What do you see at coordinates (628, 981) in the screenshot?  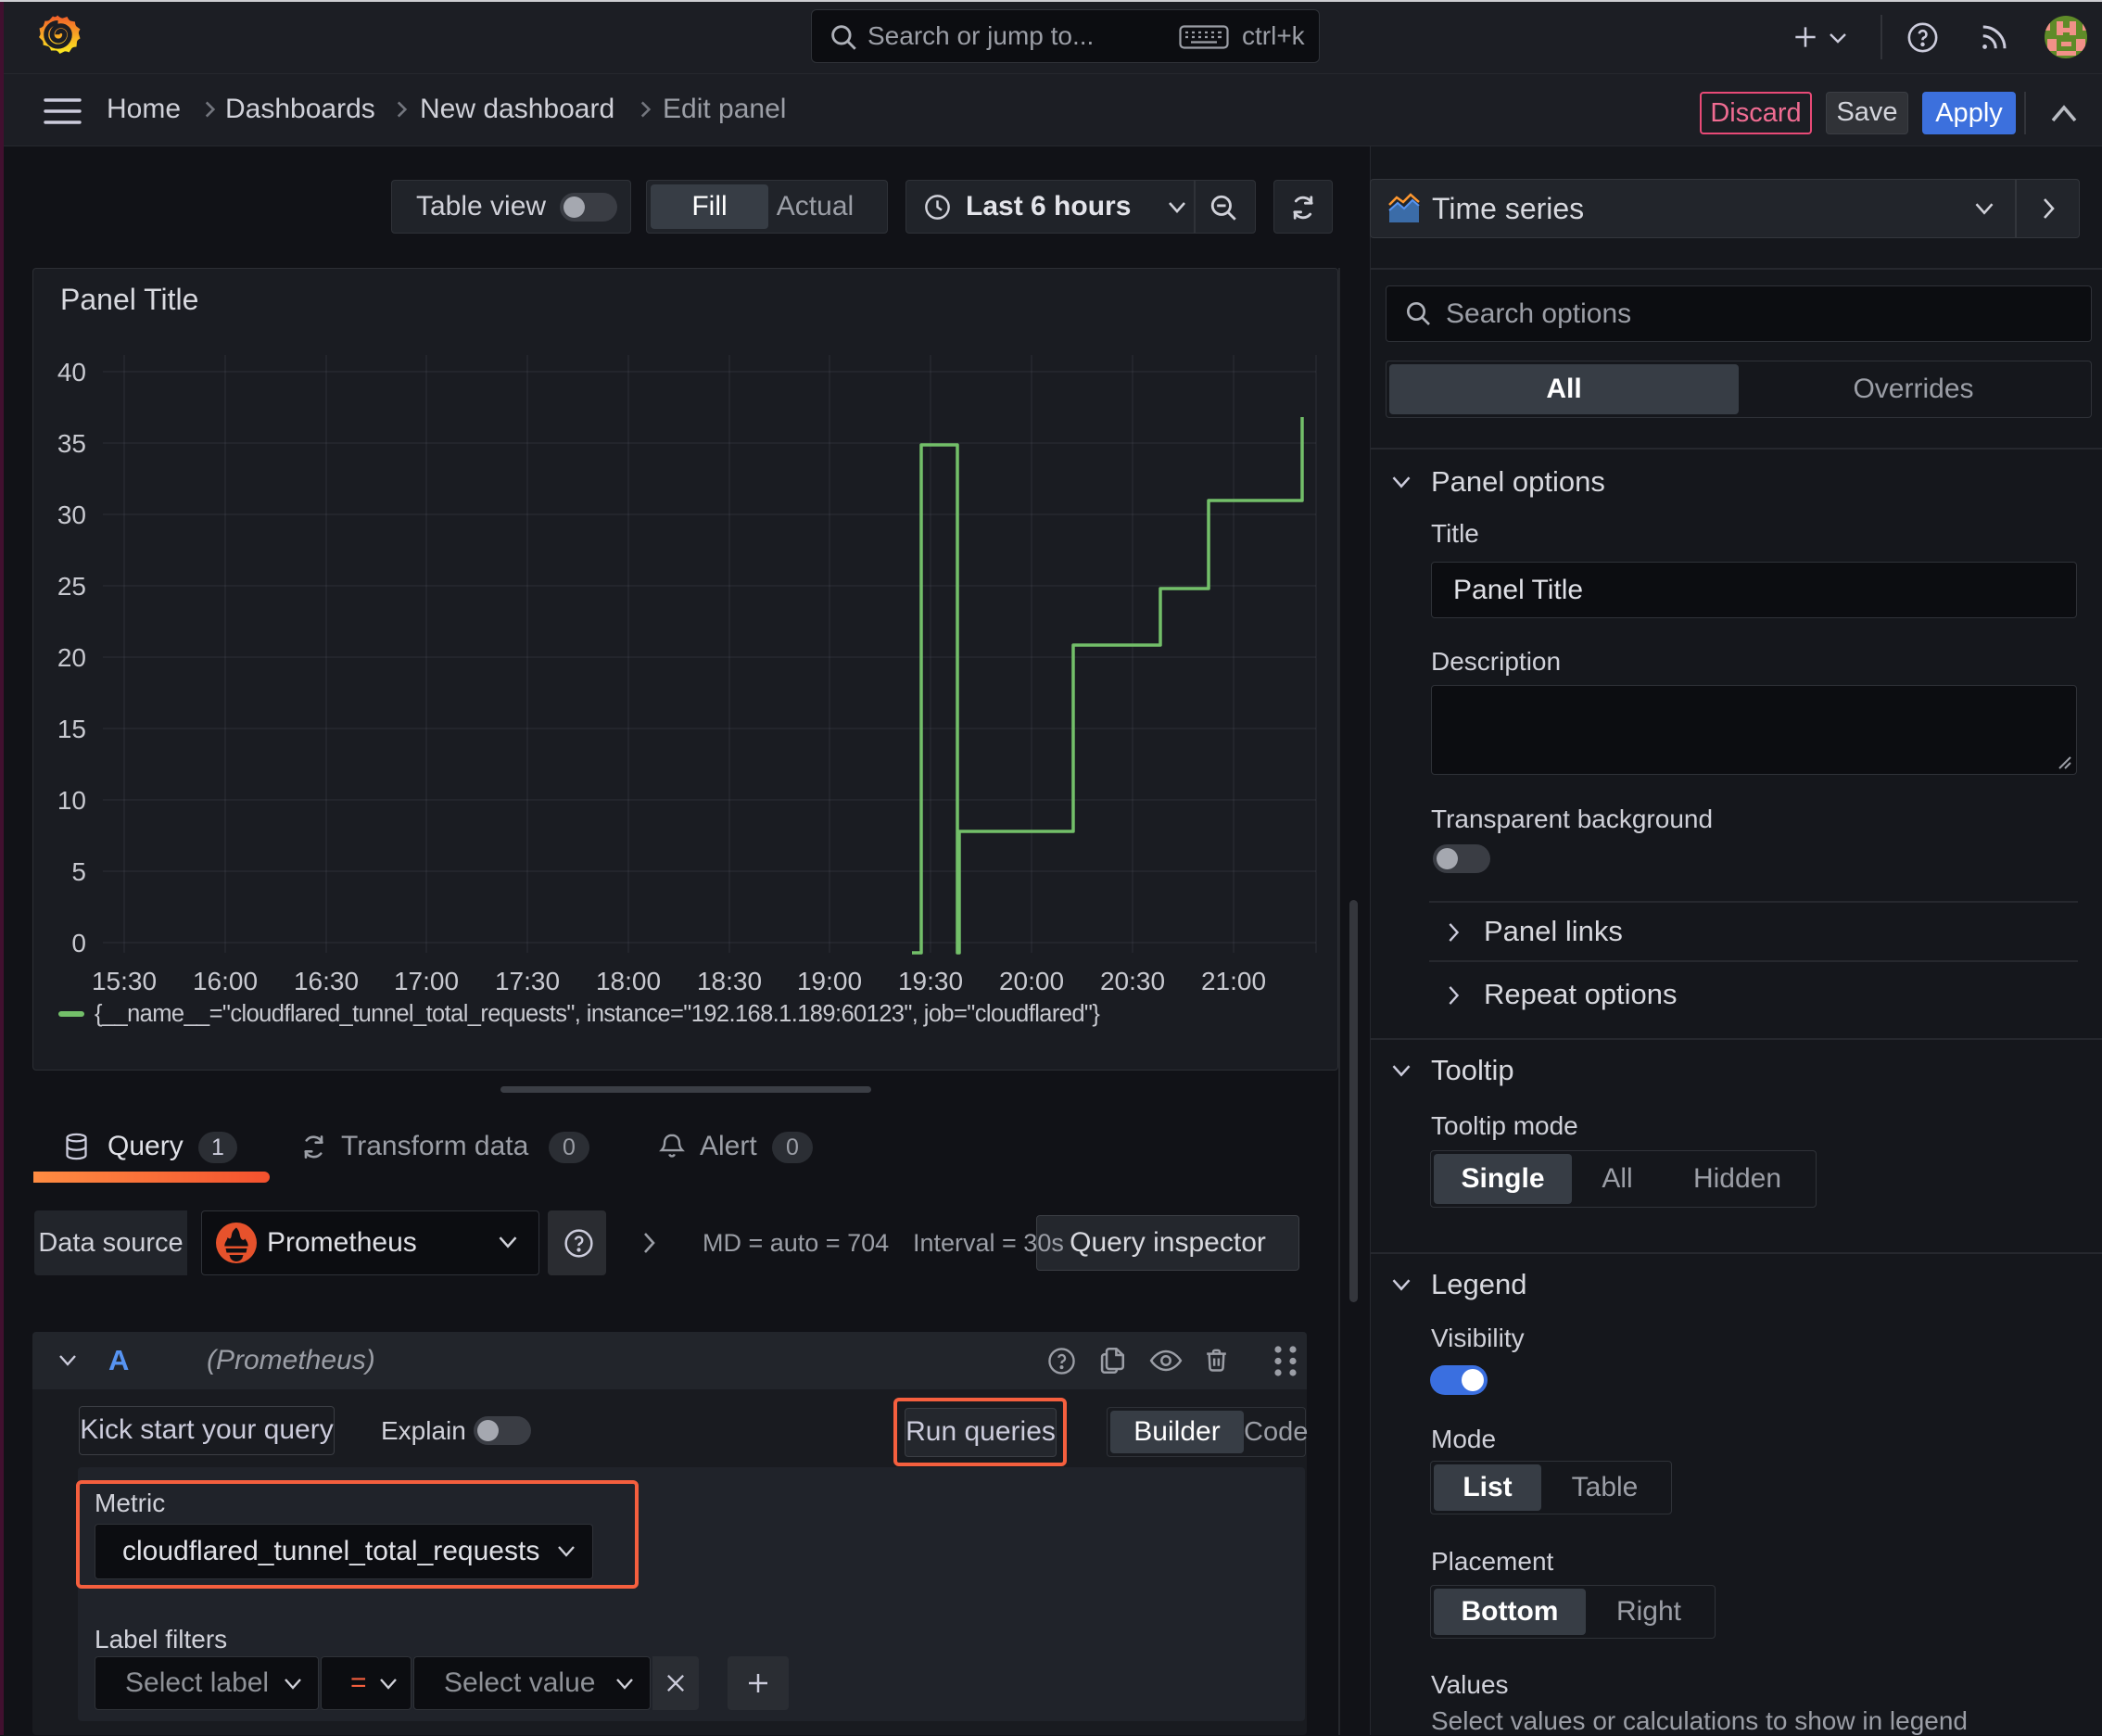 I see `svg-text: 18:00` at bounding box center [628, 981].